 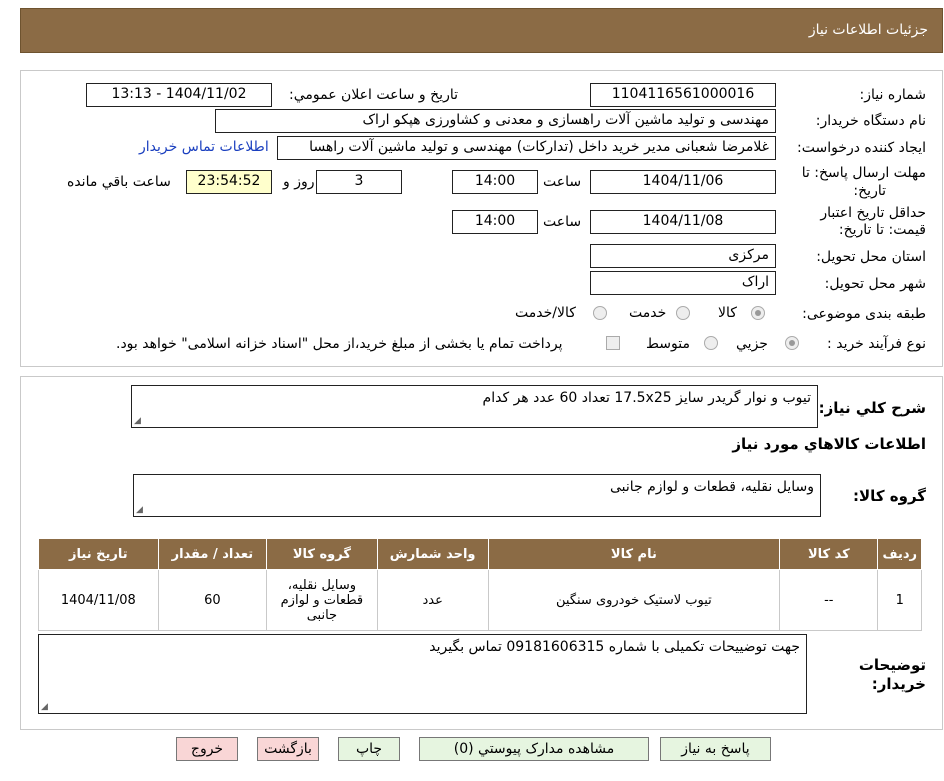 I want to click on cell-group: وسایل نقلیه، قطعات و لوازم جانبی, so click(x=322, y=600).